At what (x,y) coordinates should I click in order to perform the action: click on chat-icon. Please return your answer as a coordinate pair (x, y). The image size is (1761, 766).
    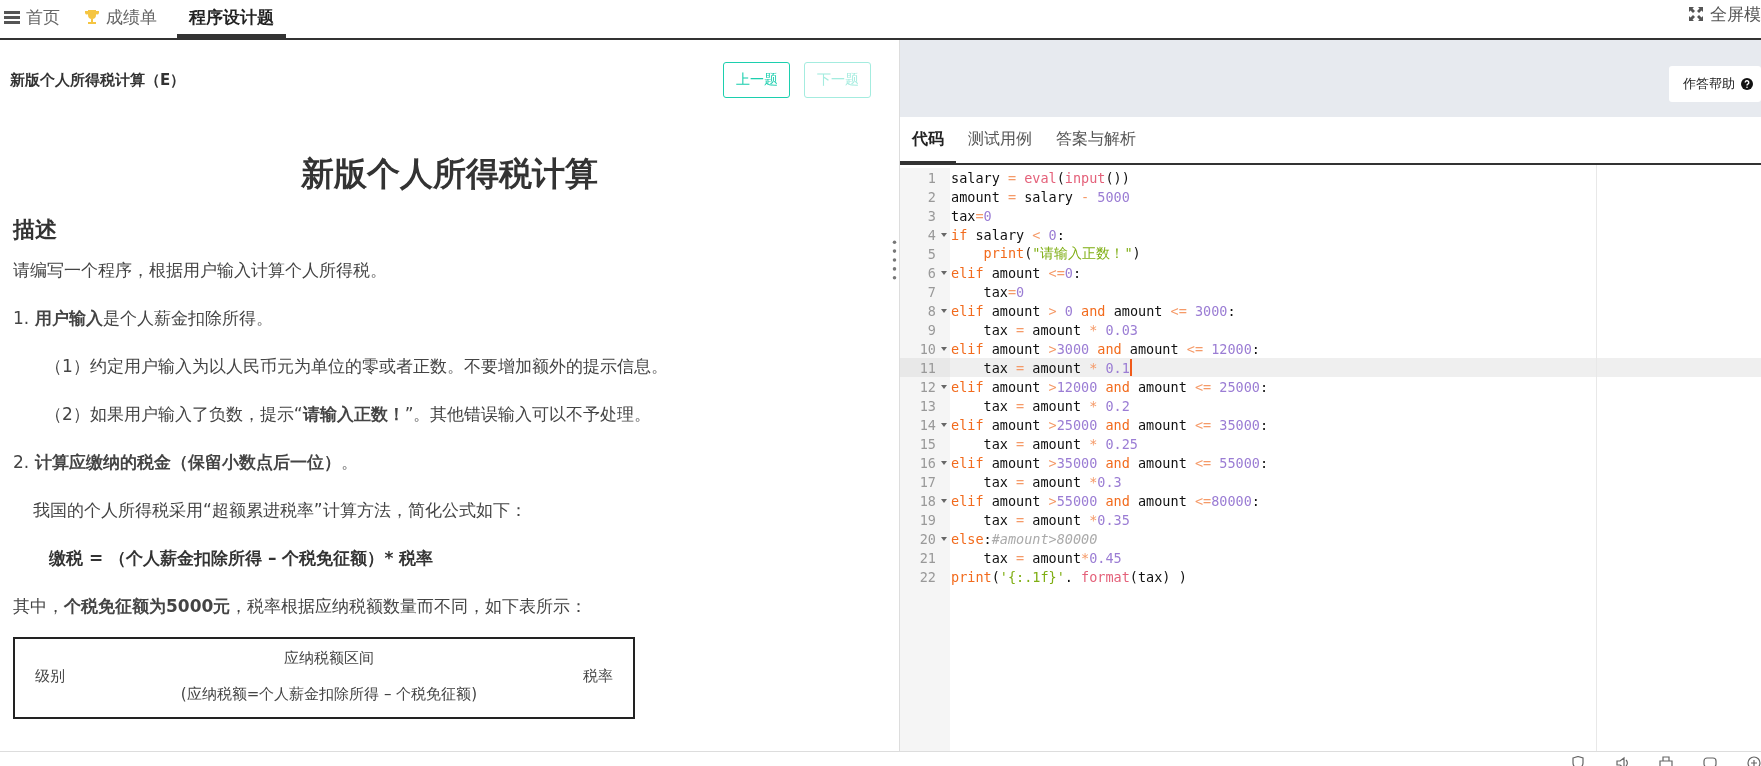
    Looking at the image, I should click on (1710, 761).